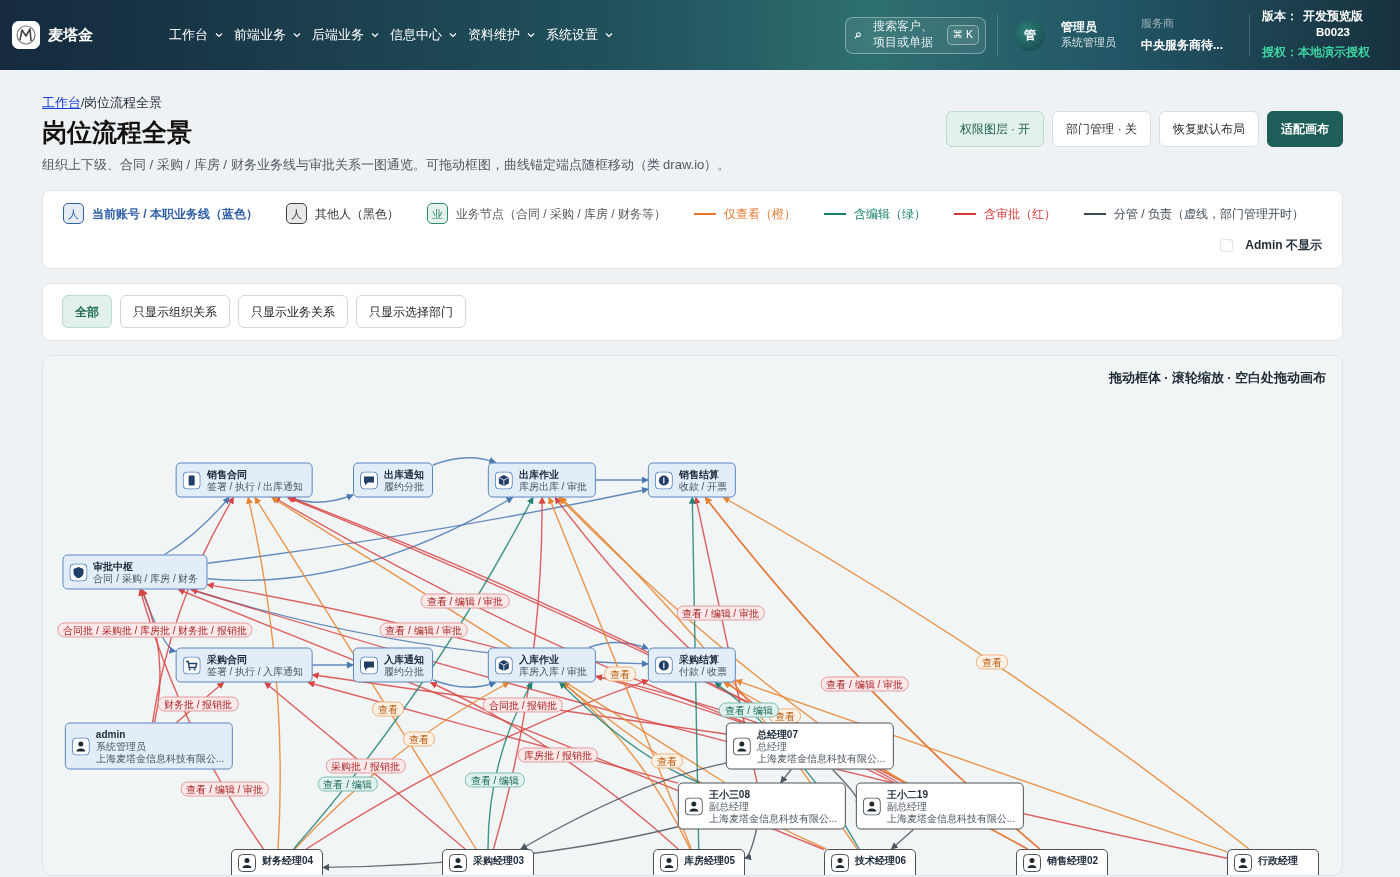 This screenshot has width=1400, height=877. Describe the element at coordinates (699, 659) in the screenshot. I see `node-title: 采购结算` at that location.